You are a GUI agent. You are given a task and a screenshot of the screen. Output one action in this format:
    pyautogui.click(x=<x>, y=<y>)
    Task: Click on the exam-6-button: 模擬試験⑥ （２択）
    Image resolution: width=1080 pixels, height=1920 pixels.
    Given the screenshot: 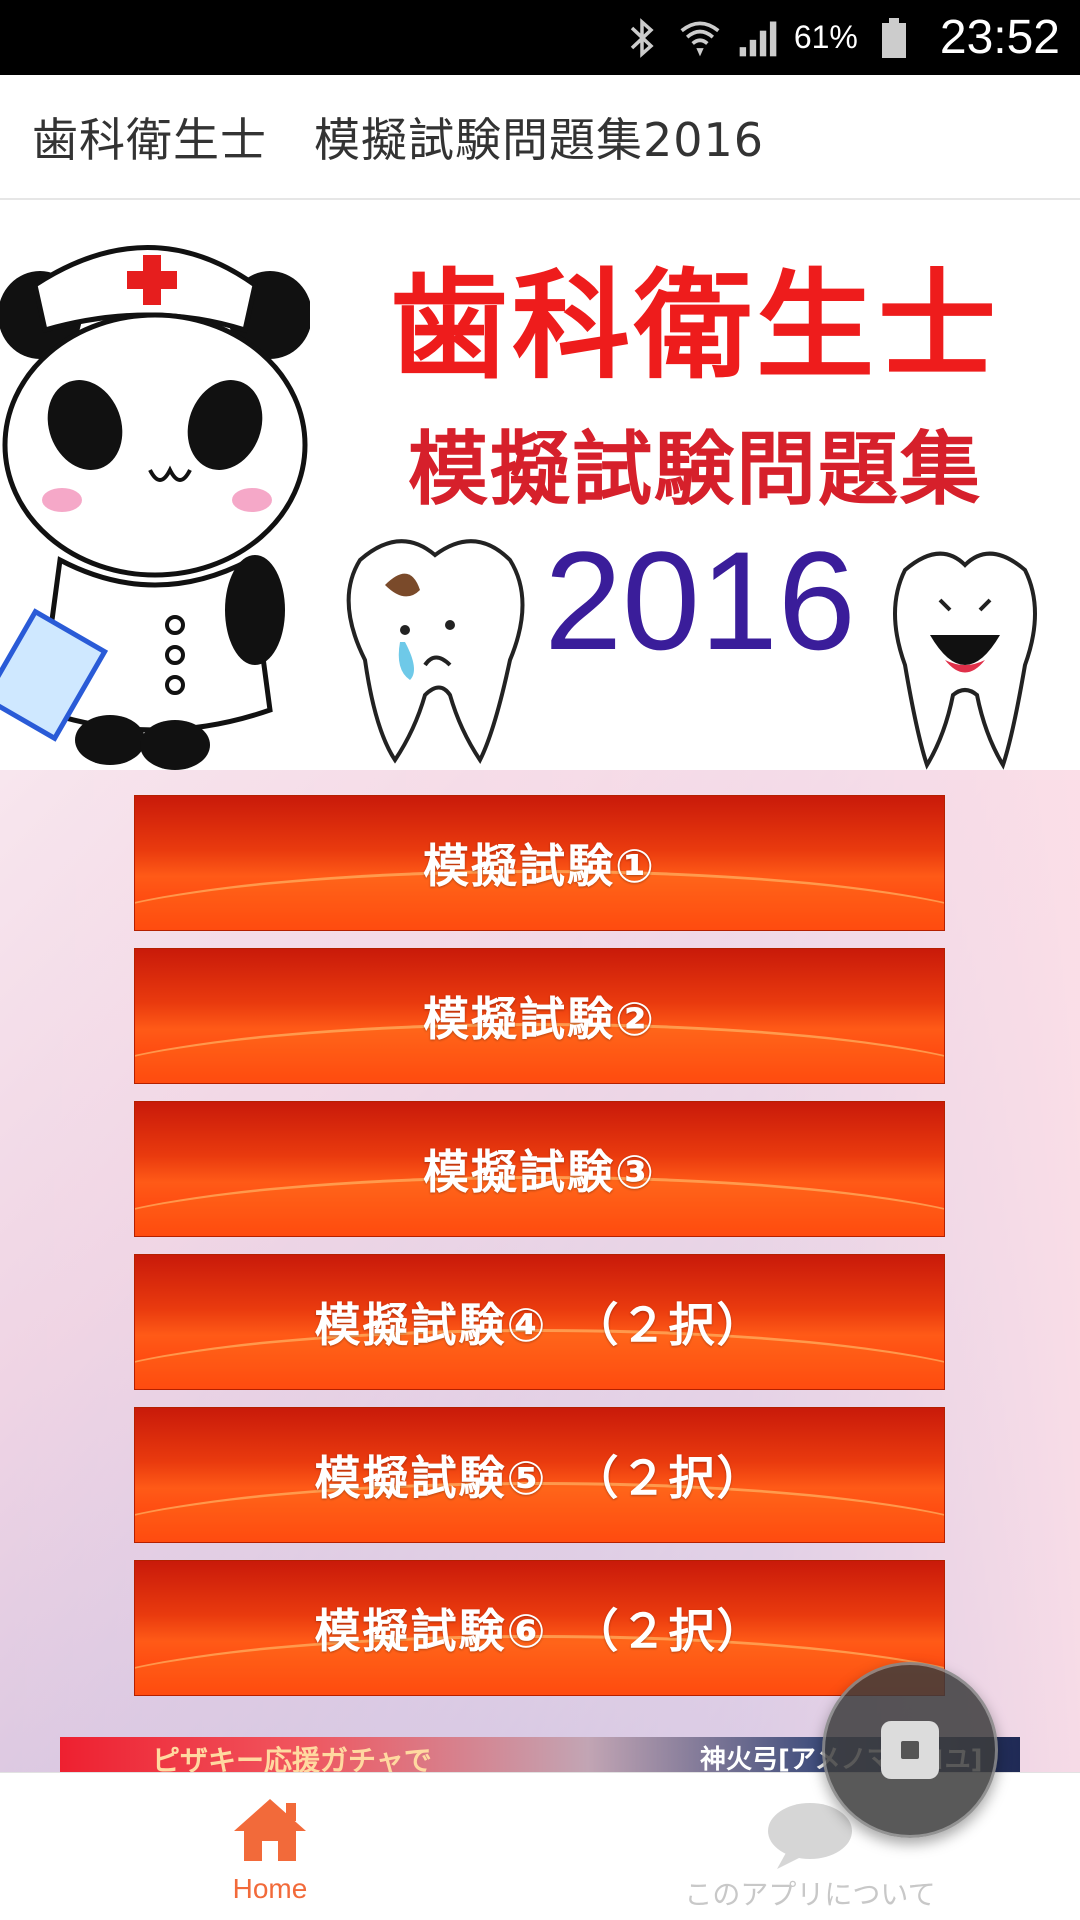 What is the action you would take?
    pyautogui.click(x=539, y=1628)
    